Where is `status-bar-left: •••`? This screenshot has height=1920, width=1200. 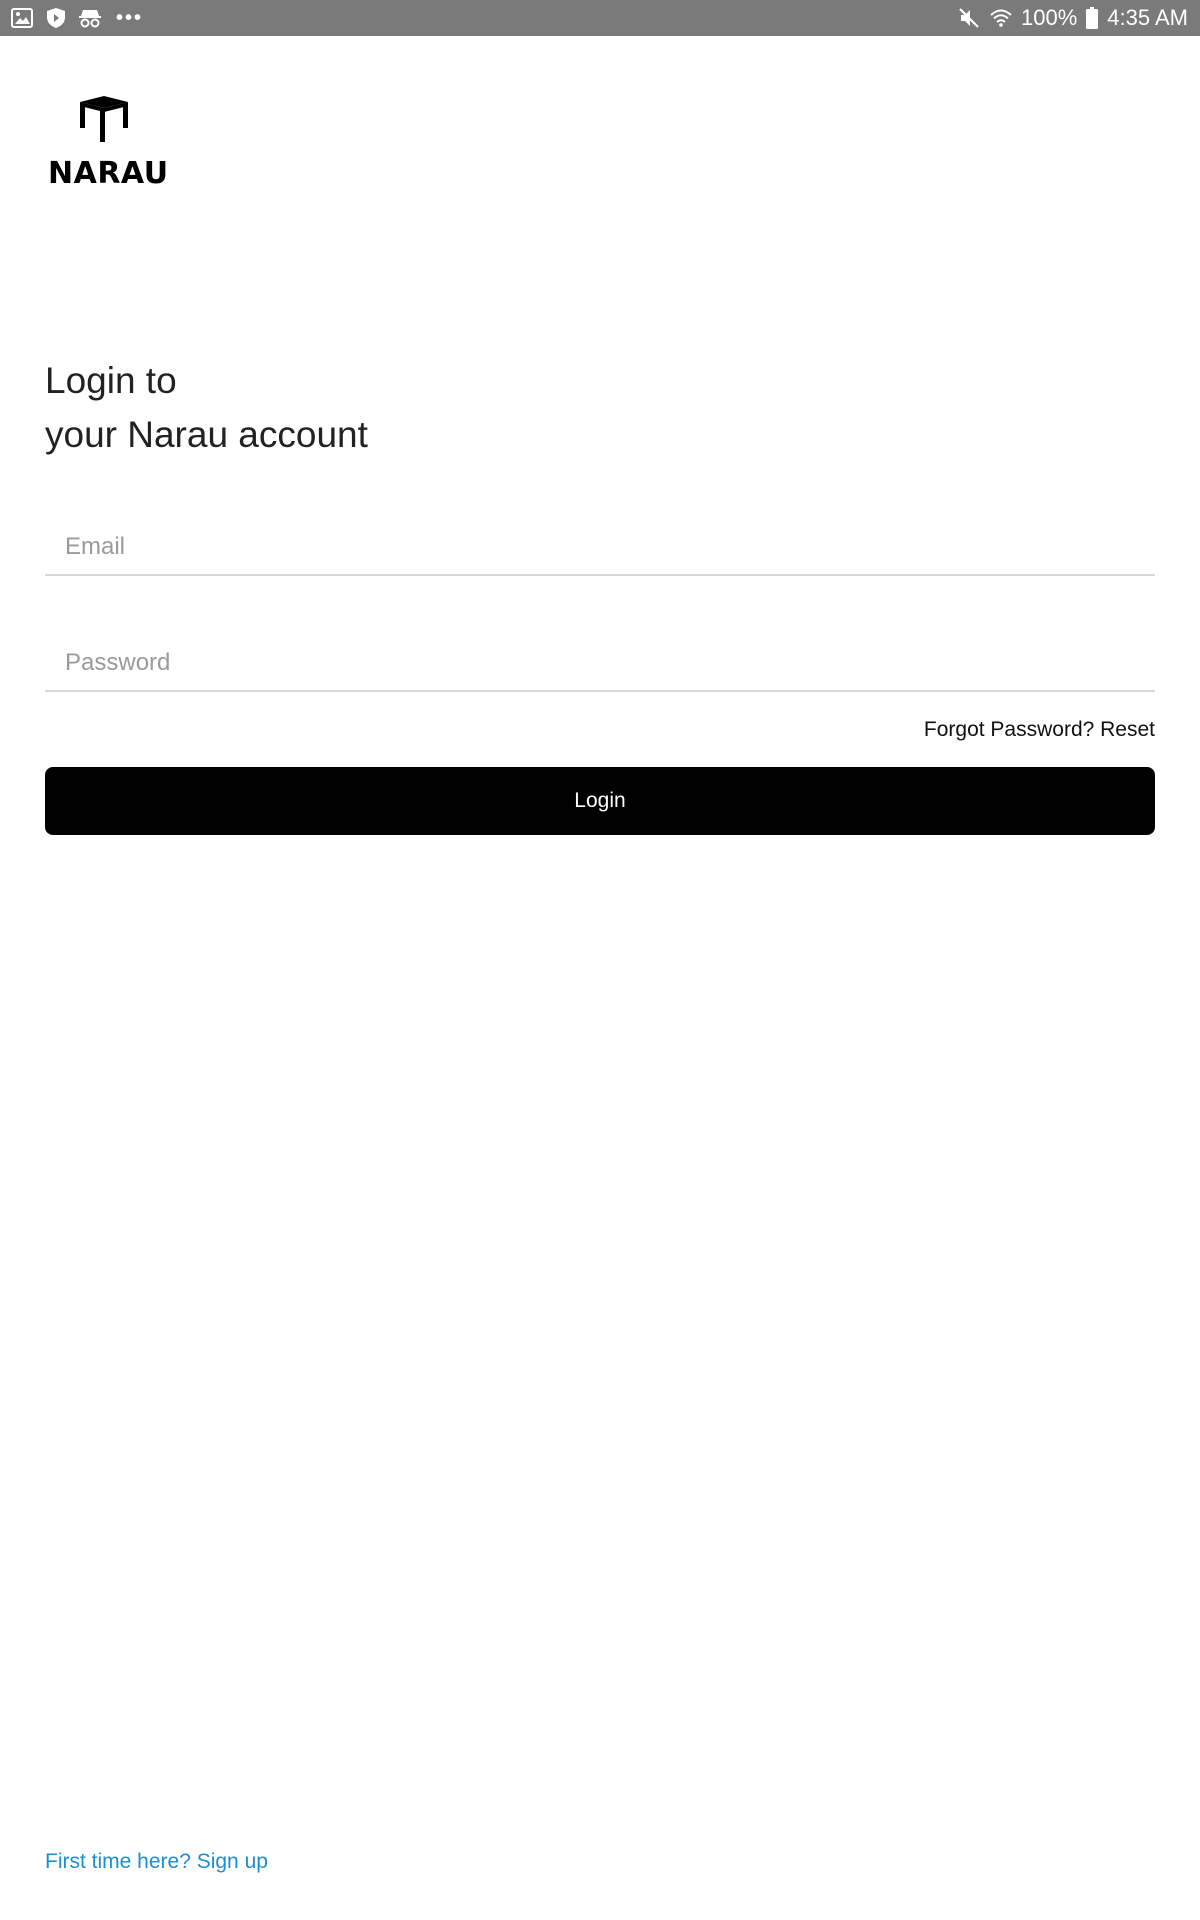
status-bar-left: ••• is located at coordinates (76, 18).